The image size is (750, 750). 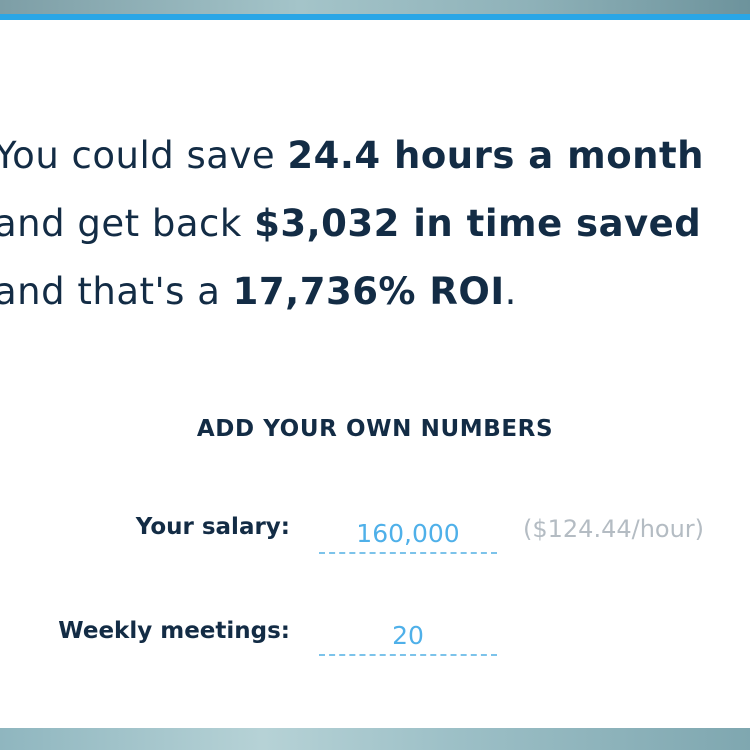 I want to click on meetings-label: Weekly meetings:, so click(x=174, y=631).